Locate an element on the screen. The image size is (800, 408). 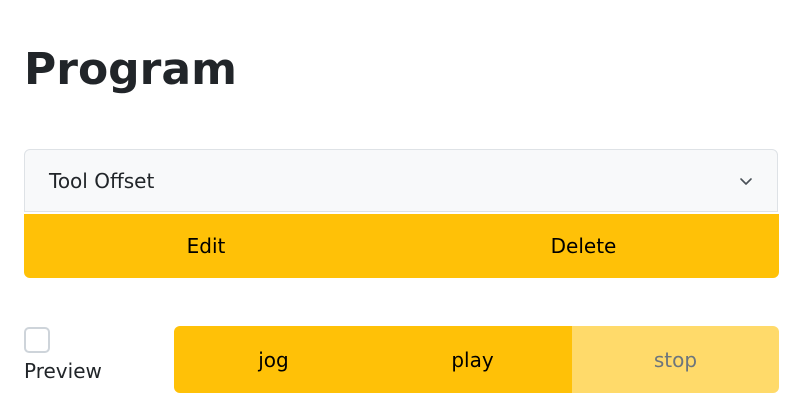
jog-button: jog is located at coordinates (273, 359).